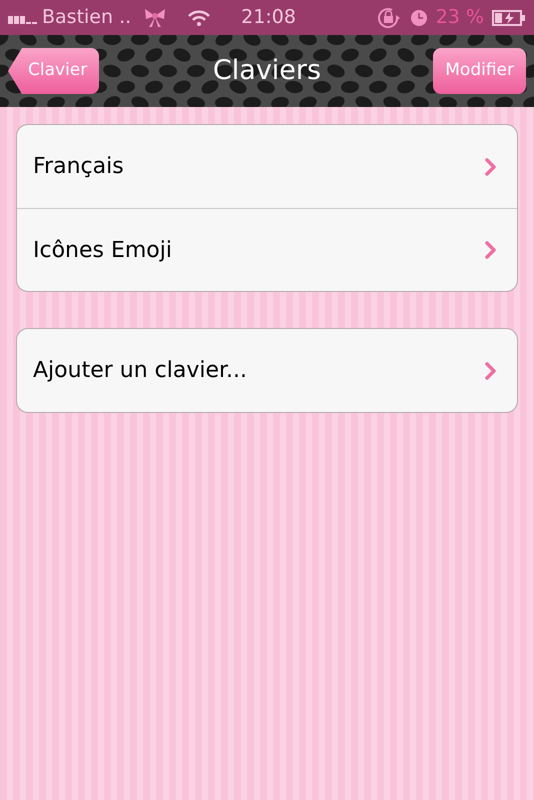  What do you see at coordinates (267, 166) in the screenshot?
I see `settings-row: Français` at bounding box center [267, 166].